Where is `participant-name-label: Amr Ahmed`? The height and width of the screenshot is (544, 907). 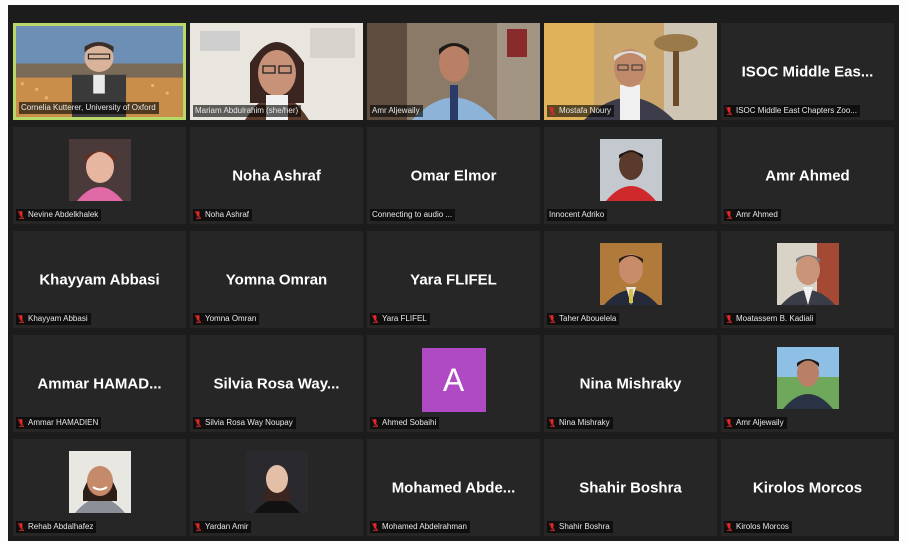
participant-name-label: Amr Ahmed is located at coordinates (752, 215).